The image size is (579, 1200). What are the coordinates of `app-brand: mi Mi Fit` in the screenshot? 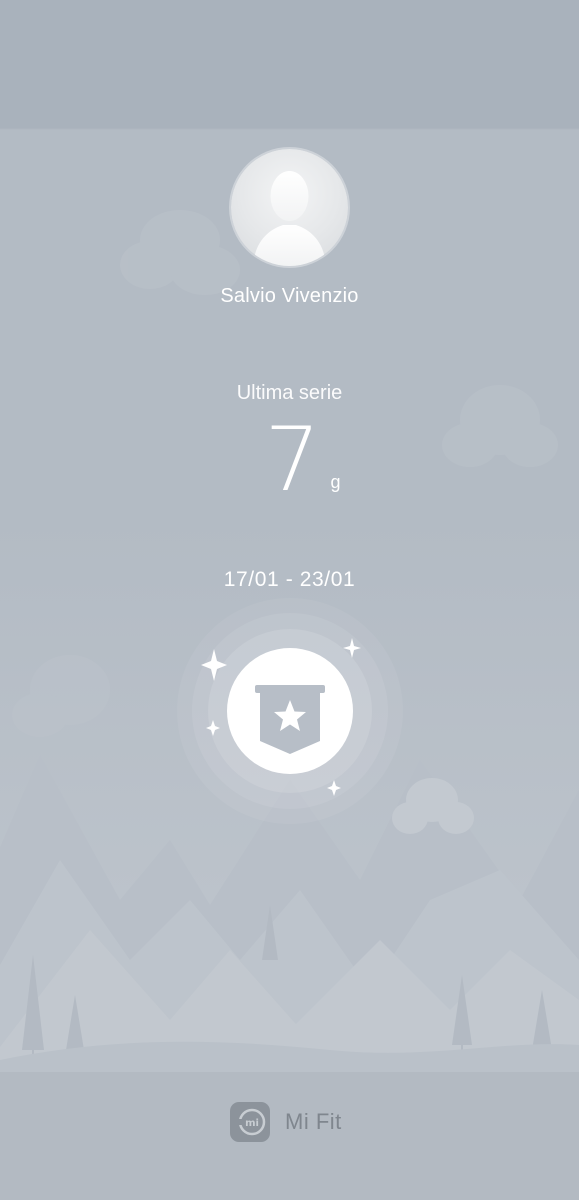 It's located at (286, 1122).